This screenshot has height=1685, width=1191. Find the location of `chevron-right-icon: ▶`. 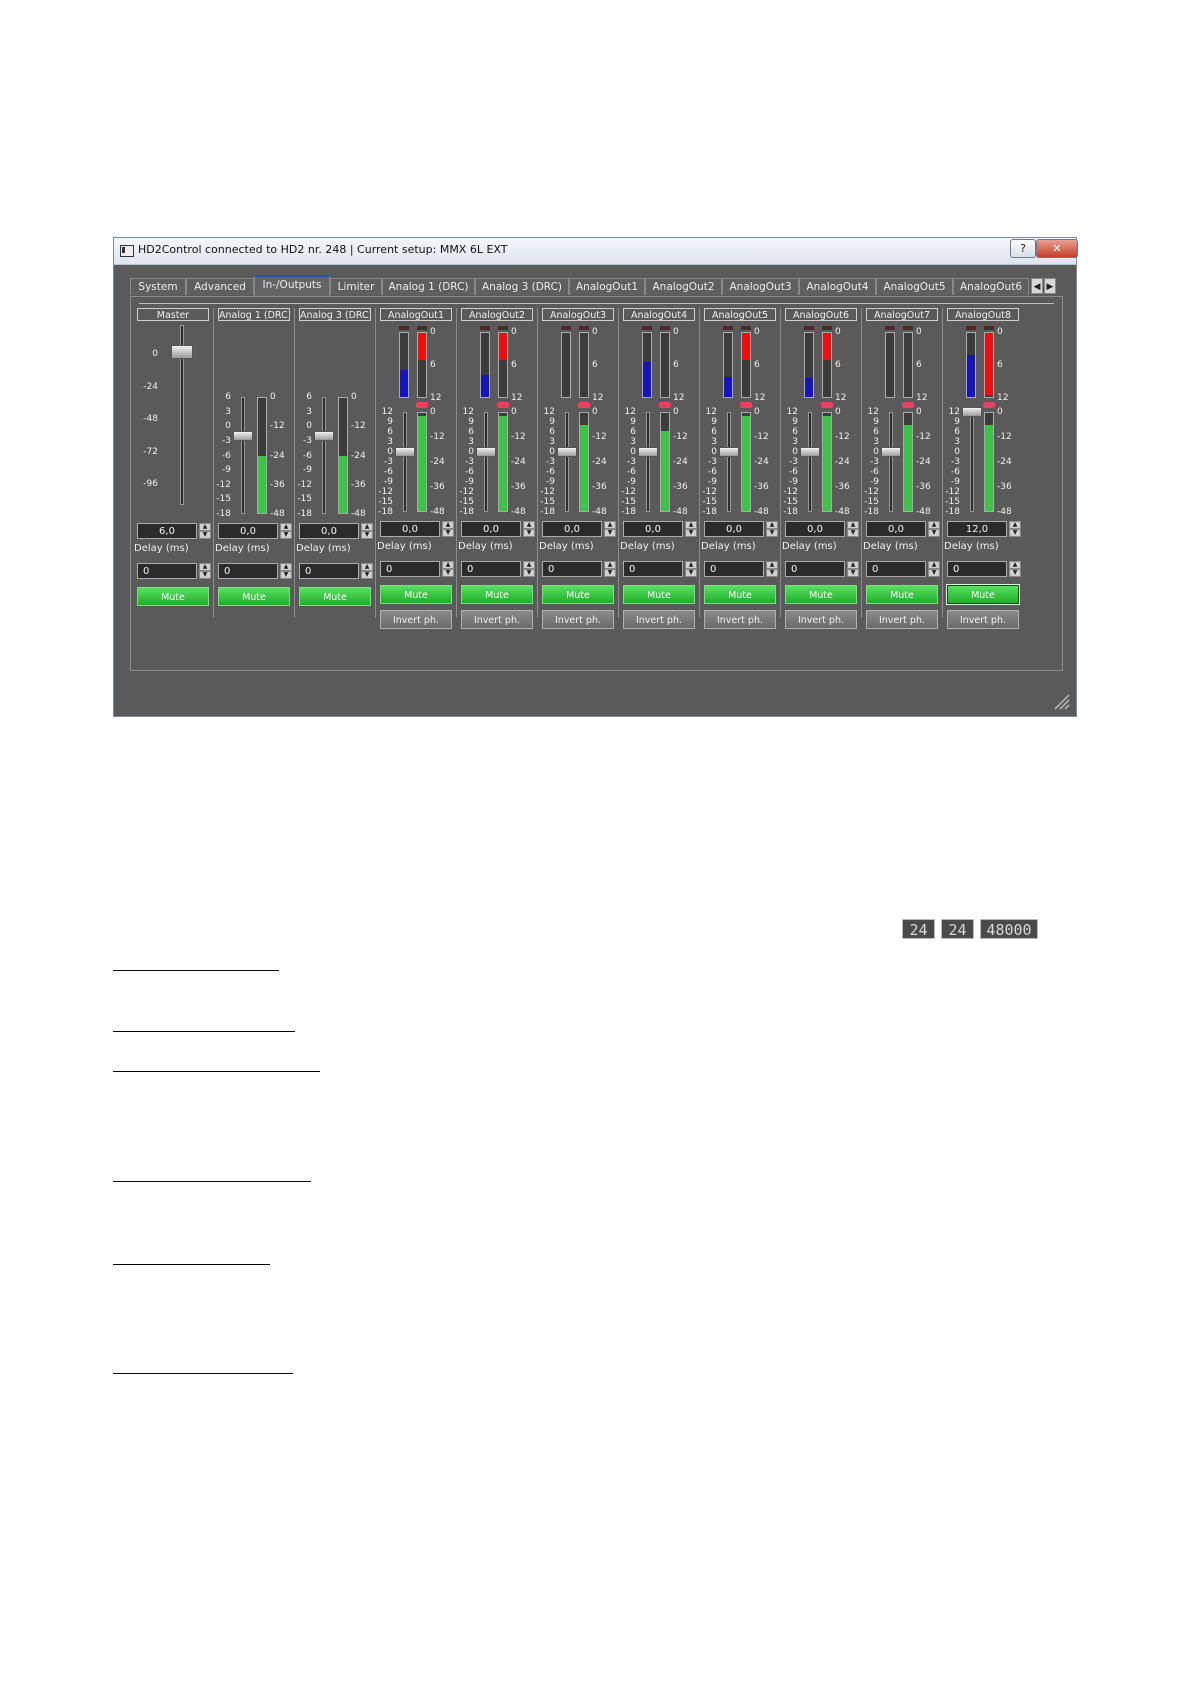

chevron-right-icon: ▶ is located at coordinates (1050, 286).